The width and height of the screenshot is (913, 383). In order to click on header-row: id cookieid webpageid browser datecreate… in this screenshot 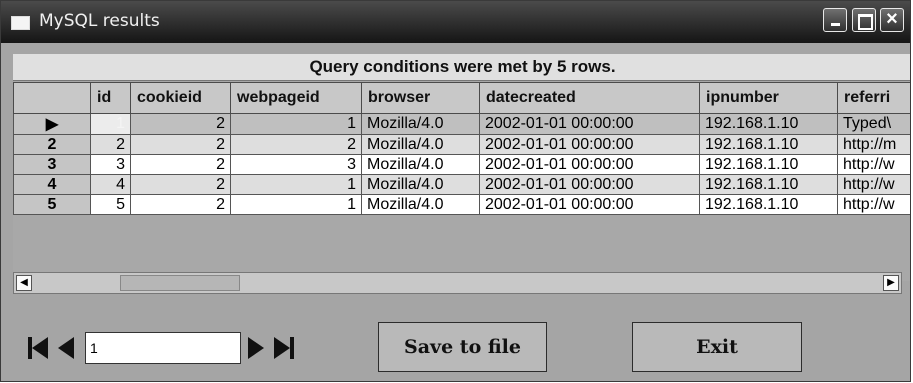, I will do `click(461, 98)`.